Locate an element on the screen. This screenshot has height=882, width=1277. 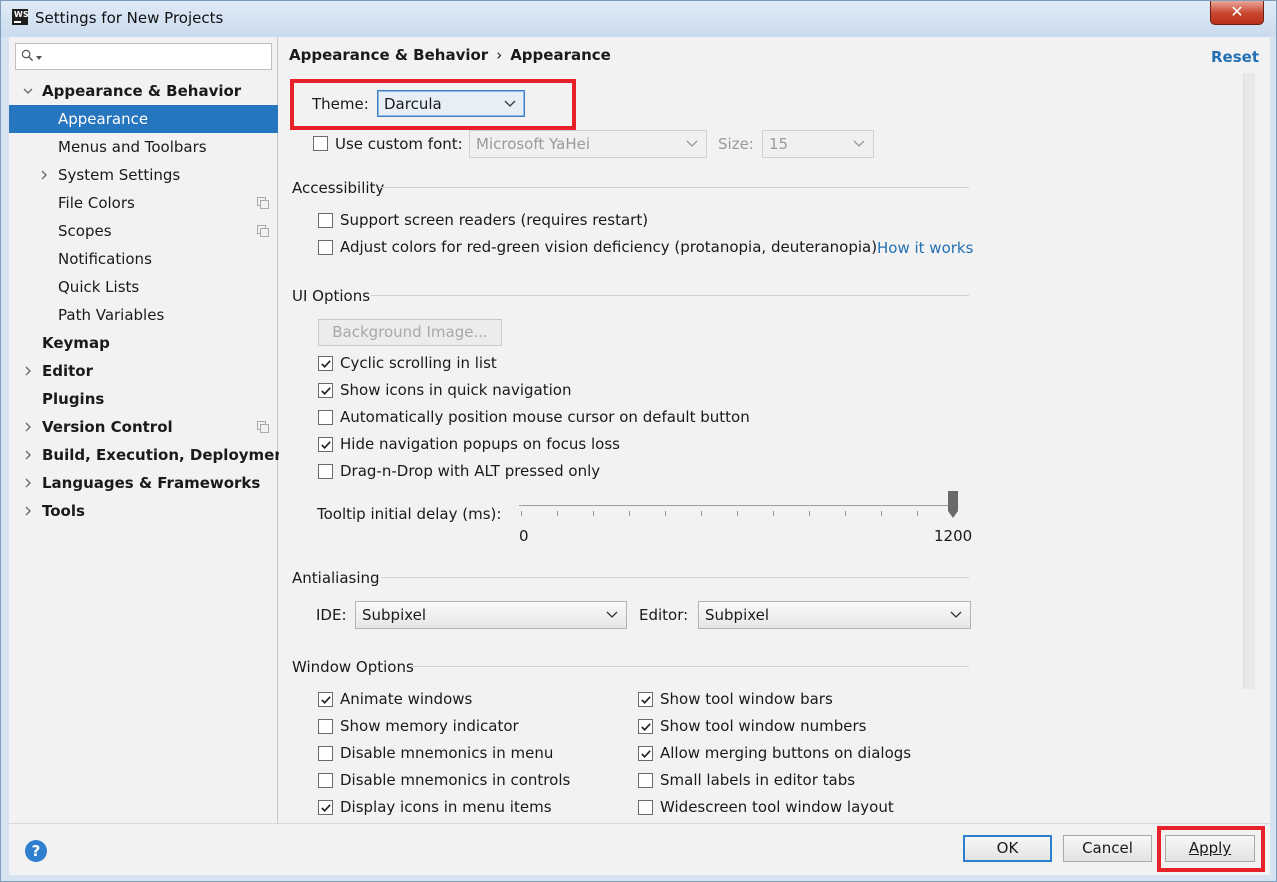
editor-antialiasing-label: Editor: is located at coordinates (664, 615).